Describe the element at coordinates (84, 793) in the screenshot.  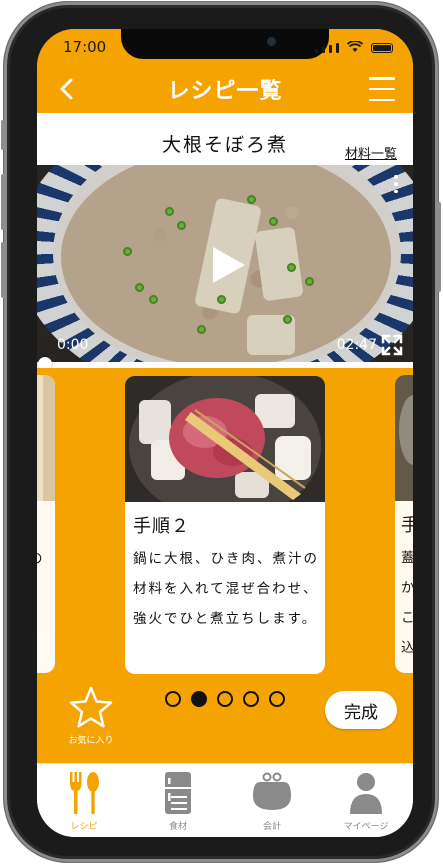
I see `fork-spoon-icon` at that location.